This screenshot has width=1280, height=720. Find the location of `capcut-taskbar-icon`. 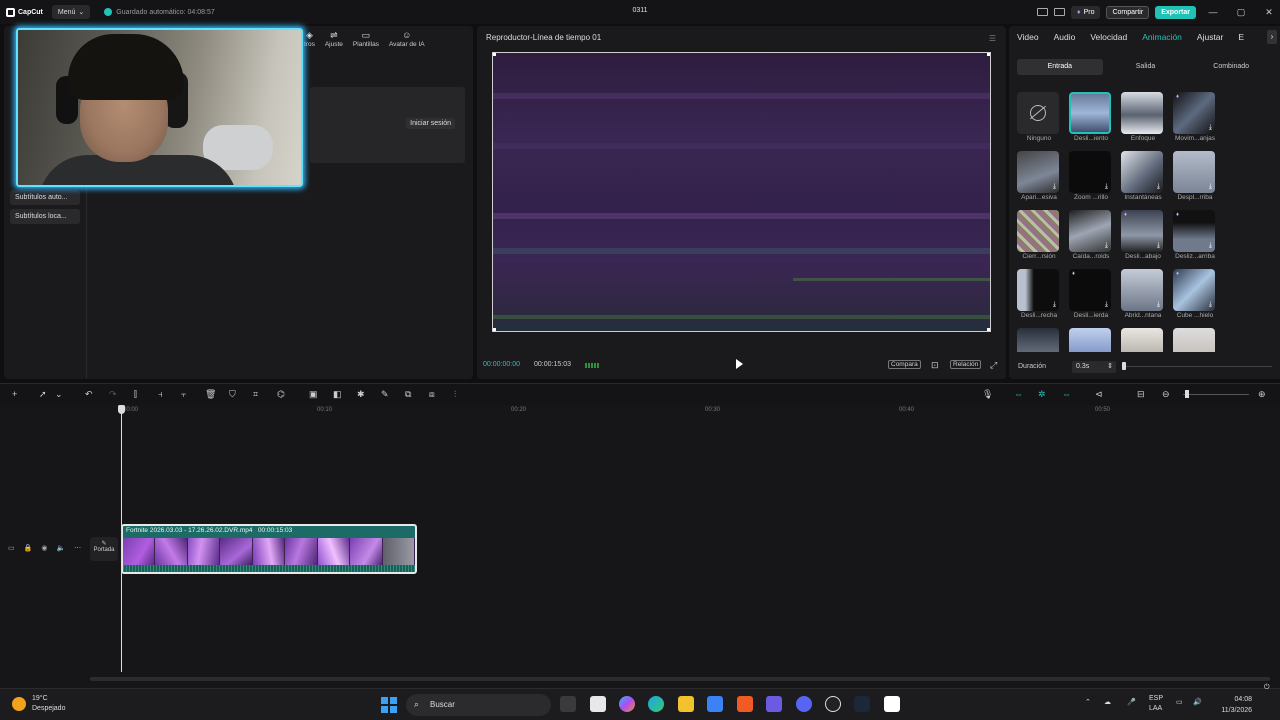

capcut-taskbar-icon is located at coordinates (892, 704).